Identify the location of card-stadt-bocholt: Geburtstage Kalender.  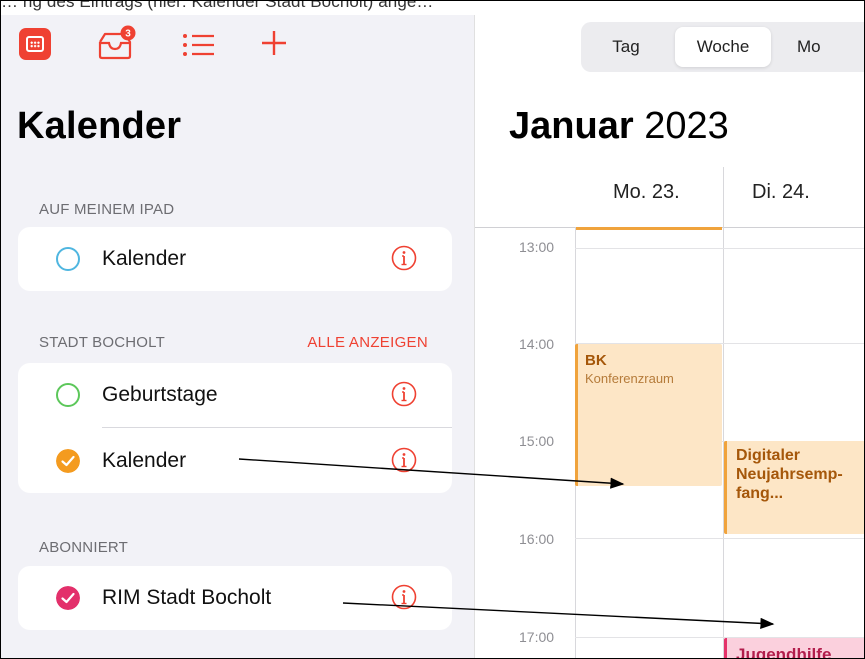
(235, 428).